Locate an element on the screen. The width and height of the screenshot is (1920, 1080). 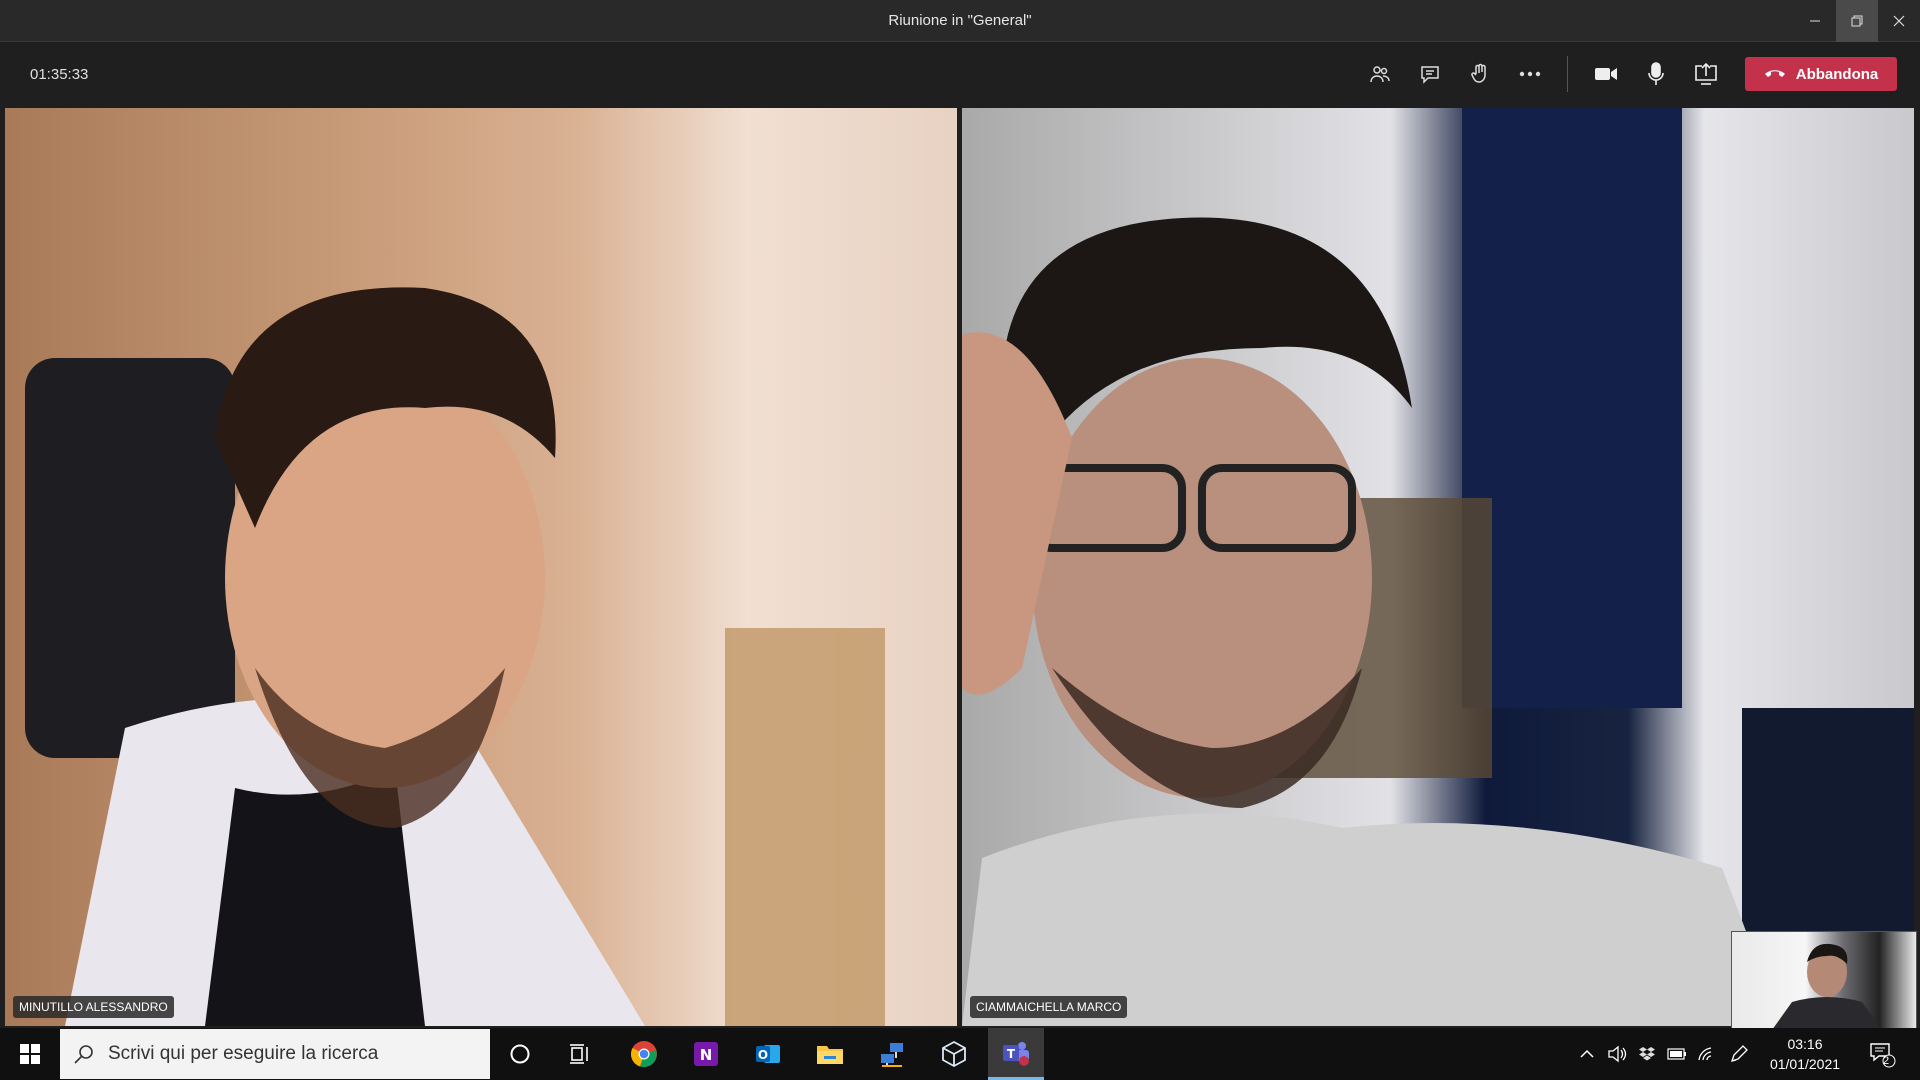
taskbar-app-network is located at coordinates (892, 1054).